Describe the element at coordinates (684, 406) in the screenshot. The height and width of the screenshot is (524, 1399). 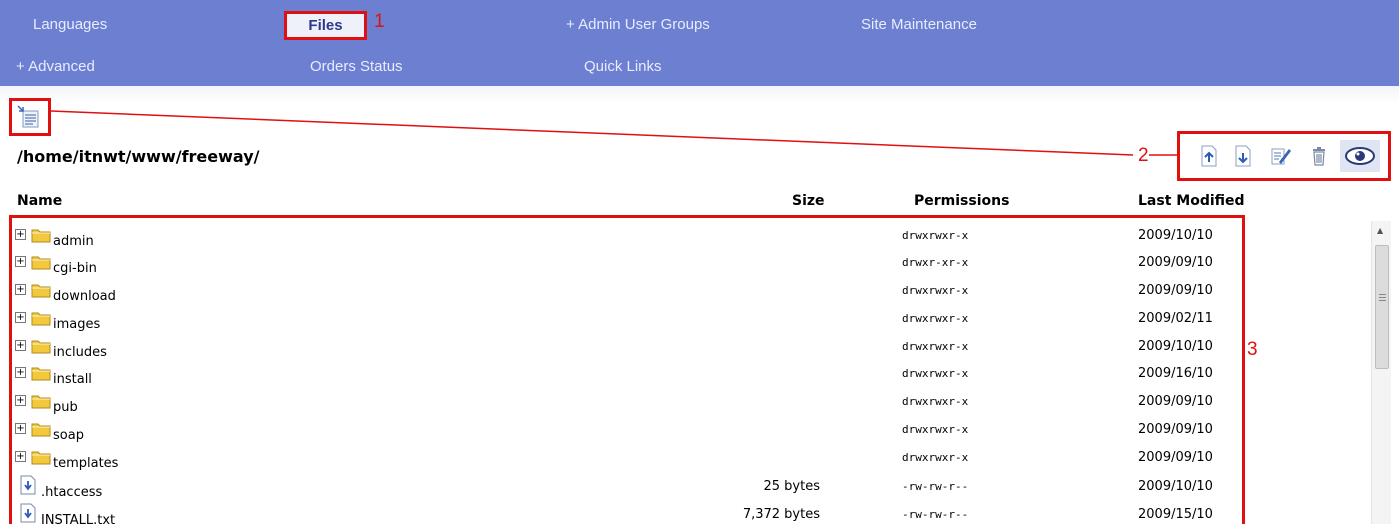
I see `file-row: + pub drwxrwxr-x 2009/09/10` at that location.